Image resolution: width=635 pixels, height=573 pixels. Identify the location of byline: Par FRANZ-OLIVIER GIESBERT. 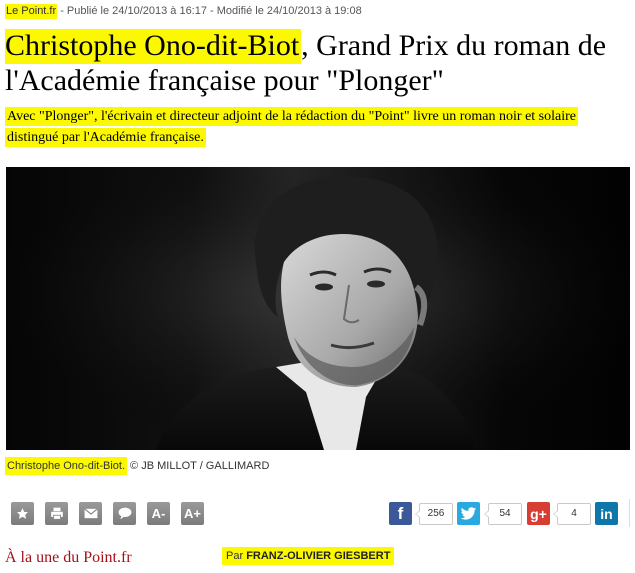
(308, 556).